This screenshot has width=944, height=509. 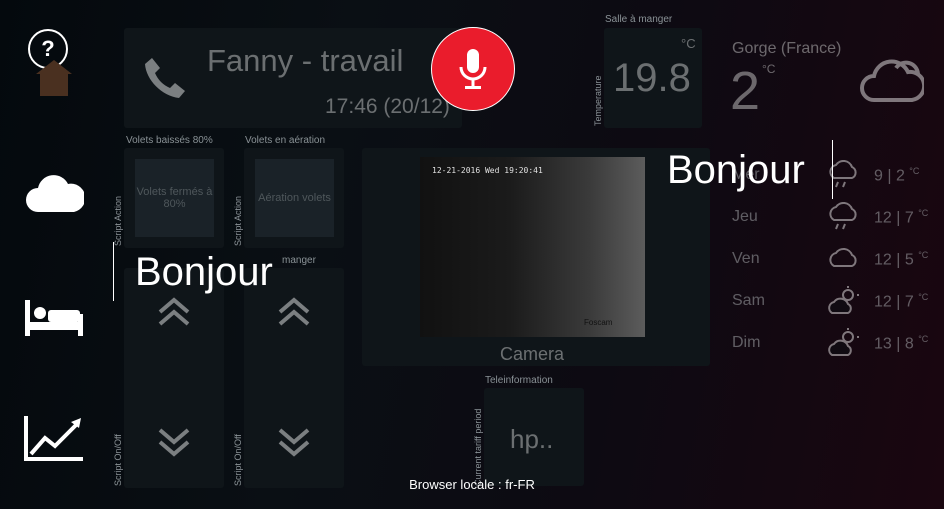 I want to click on forecast-day: Jeu, so click(x=745, y=216).